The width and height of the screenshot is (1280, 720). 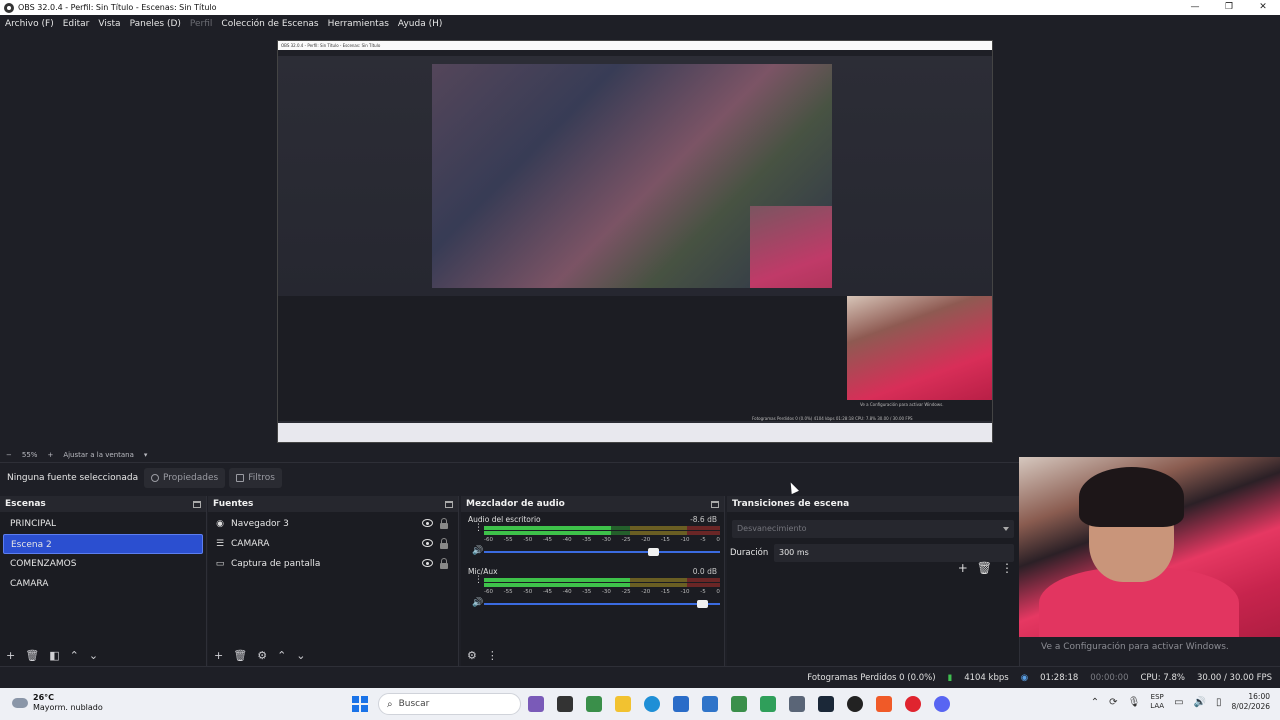 I want to click on scene-filters-icon: ◧, so click(x=54, y=655).